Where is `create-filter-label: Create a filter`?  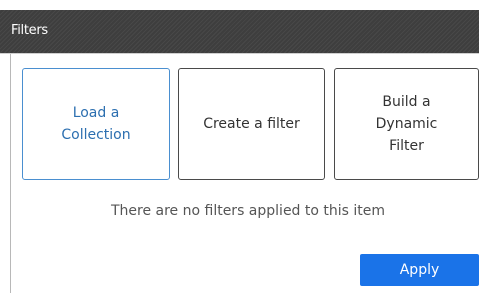
create-filter-label: Create a filter is located at coordinates (251, 124).